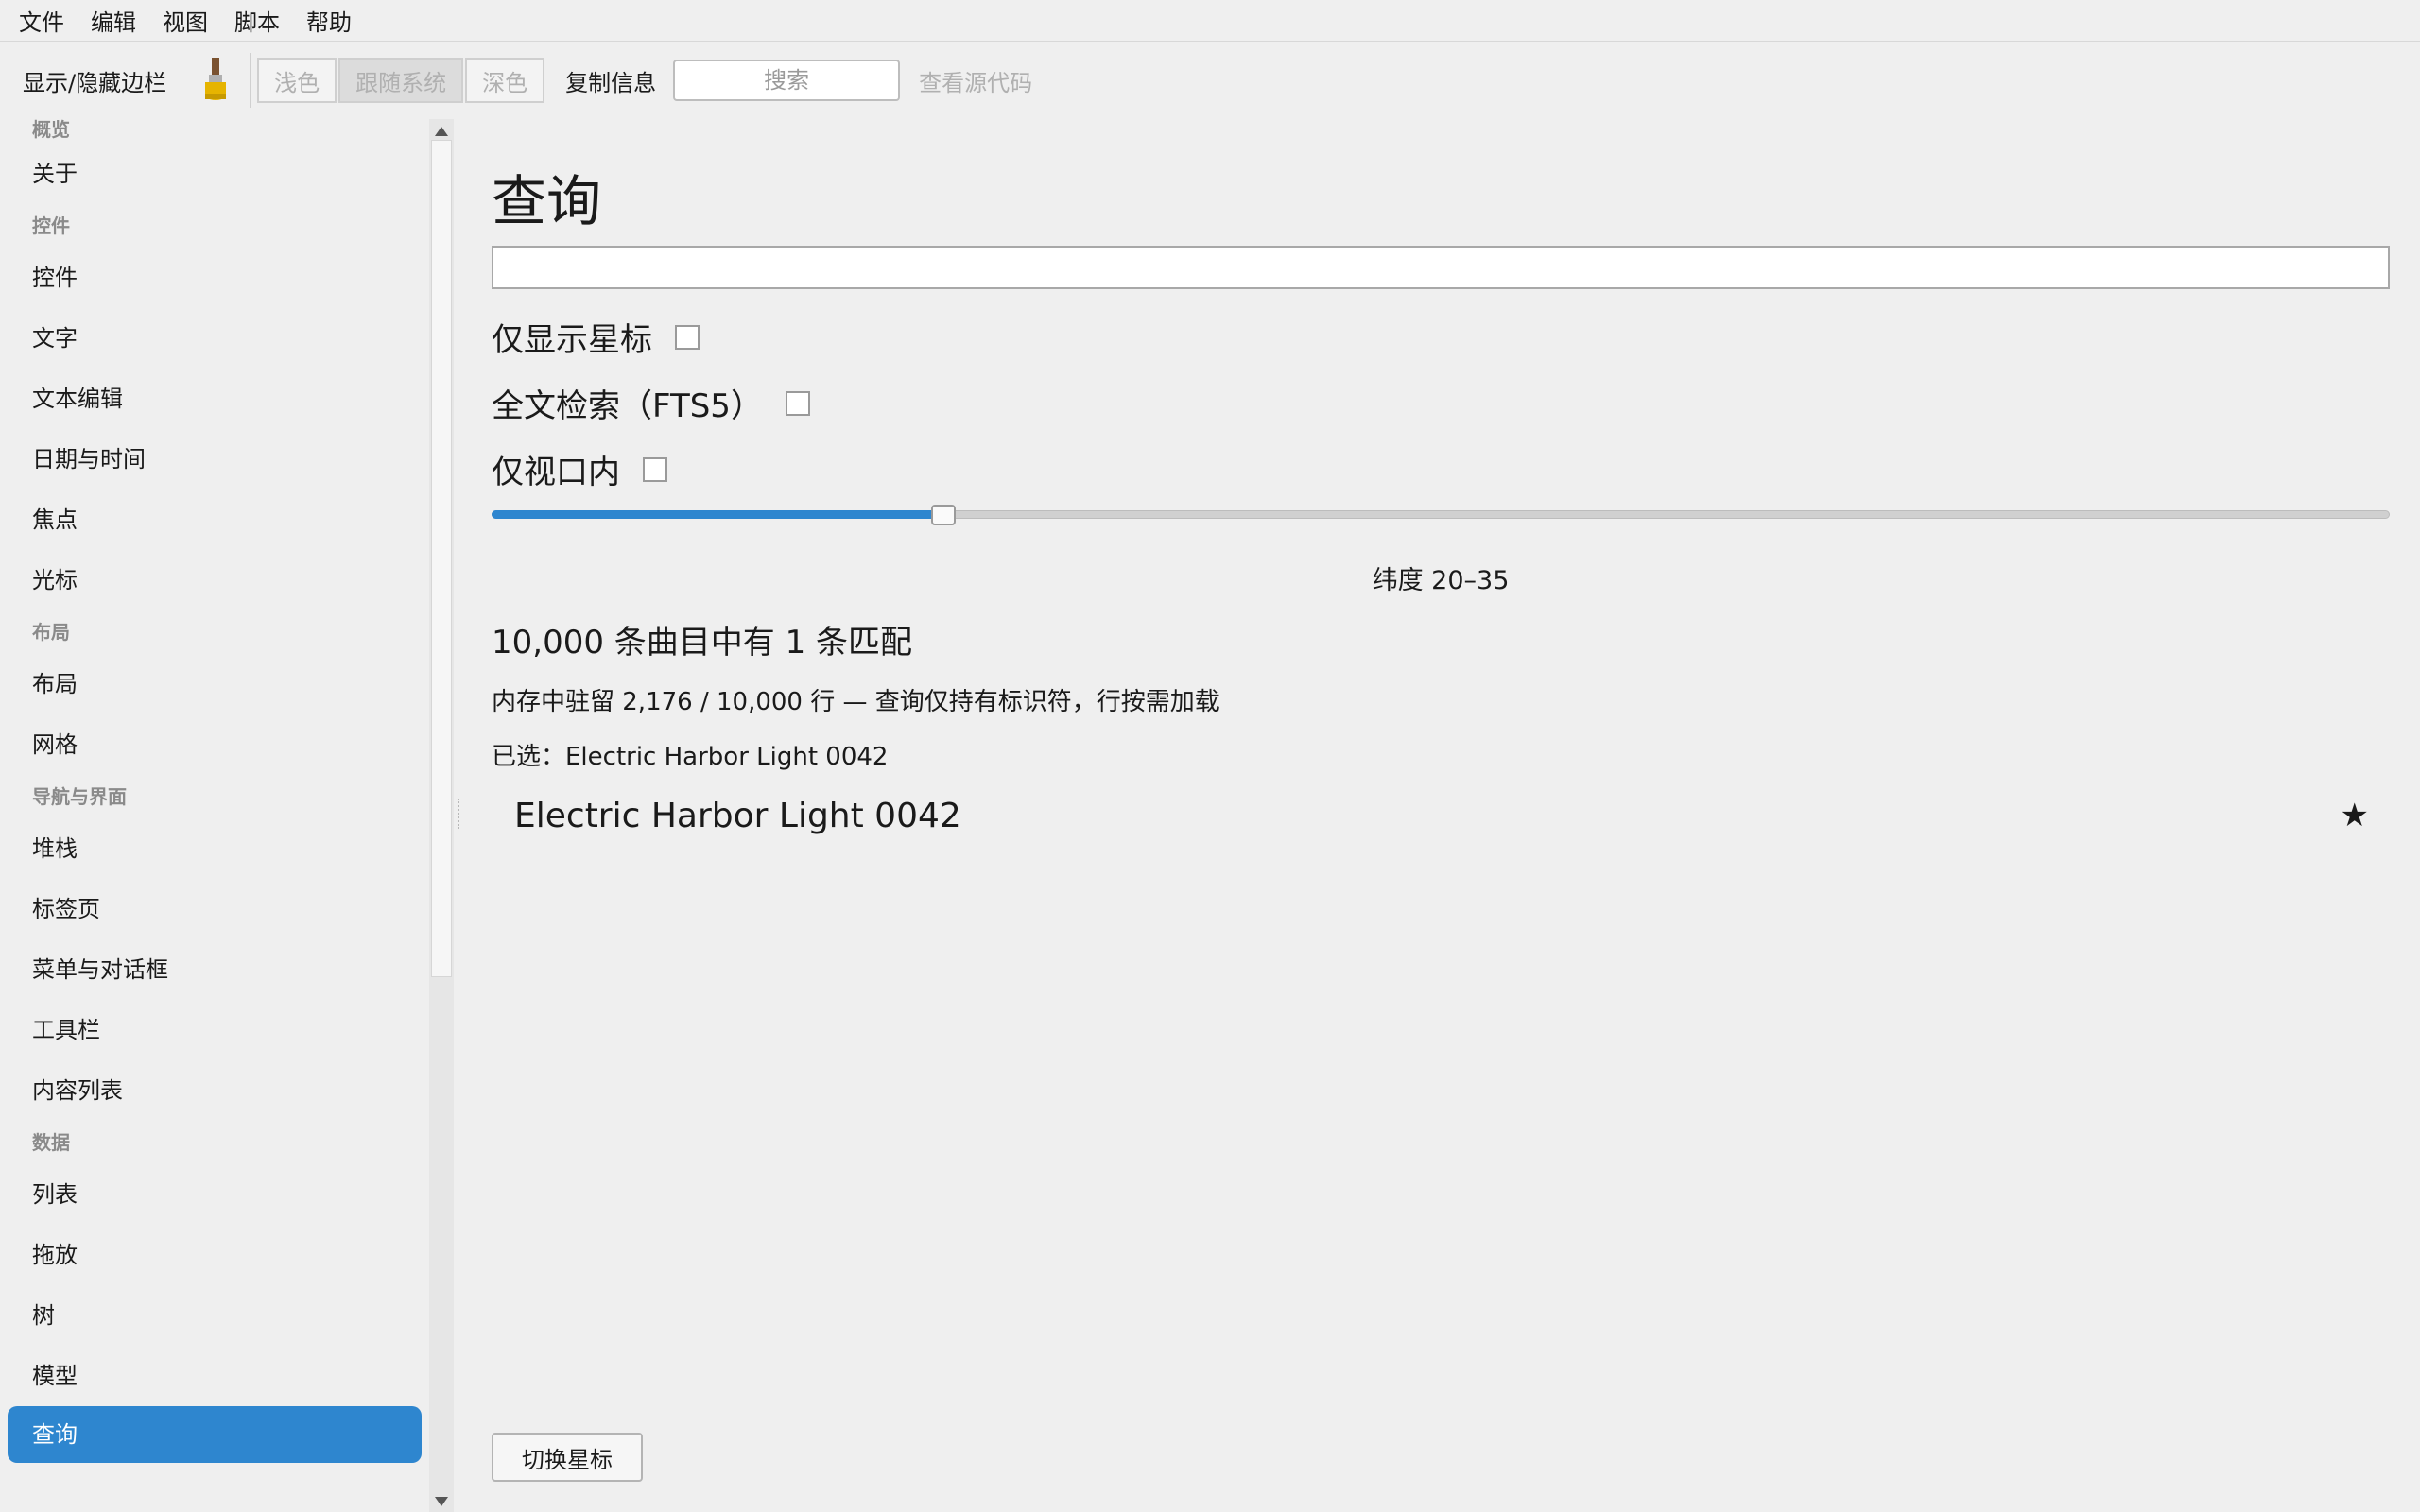 This screenshot has height=1512, width=2420. What do you see at coordinates (79, 796) in the screenshot?
I see `sidebar-section-navigation: 导航与界面` at bounding box center [79, 796].